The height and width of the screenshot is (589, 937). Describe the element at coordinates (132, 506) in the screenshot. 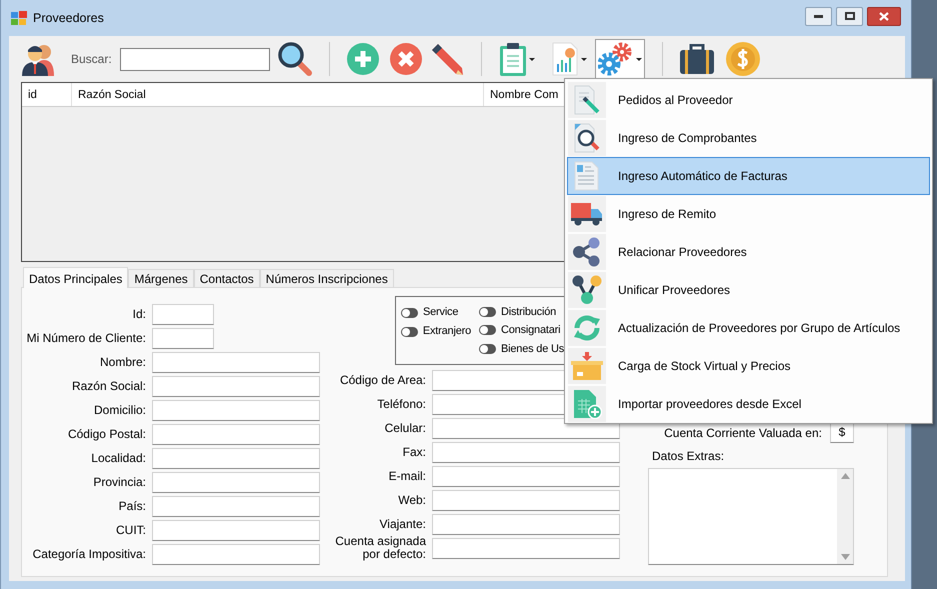

I see `field-label: País:` at that location.